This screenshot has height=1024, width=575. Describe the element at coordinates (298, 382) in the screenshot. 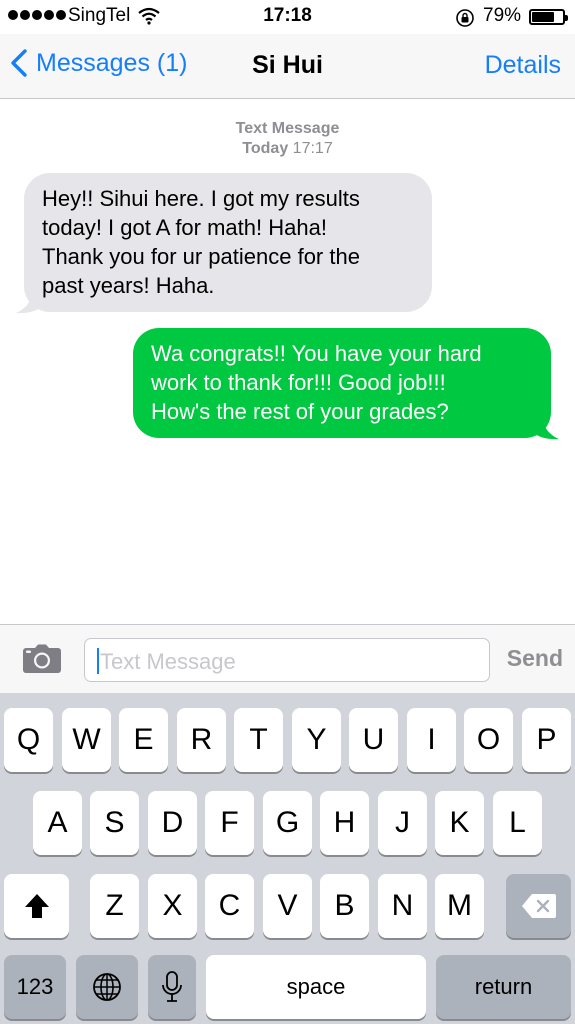

I see `message-line: work to thank for!!! Good job!!!` at that location.